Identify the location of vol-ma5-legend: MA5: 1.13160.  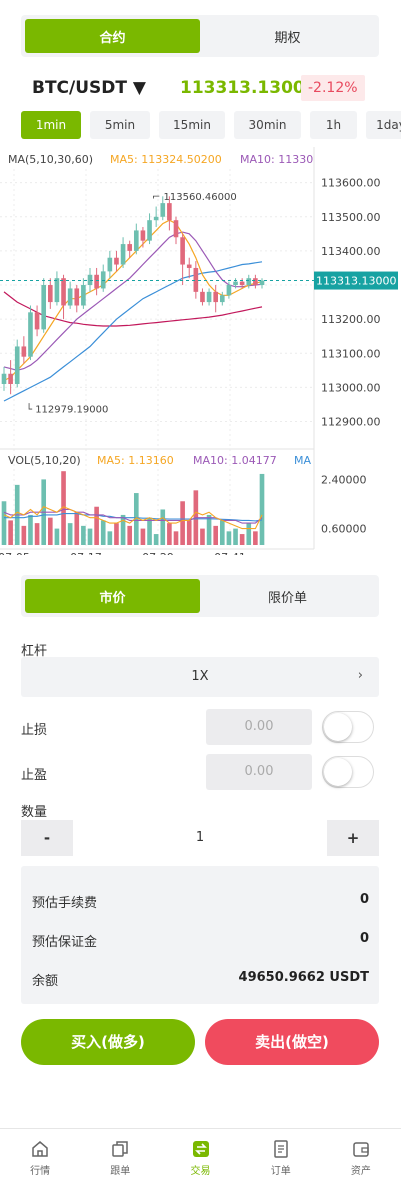
(135, 460).